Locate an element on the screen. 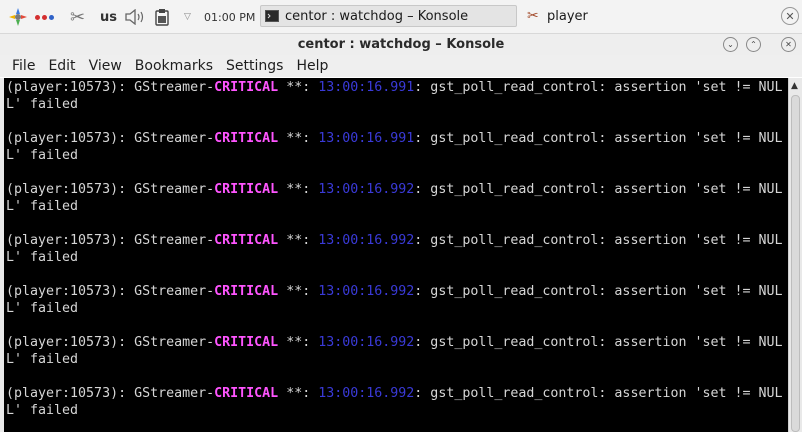  menu-file: File is located at coordinates (23, 66).